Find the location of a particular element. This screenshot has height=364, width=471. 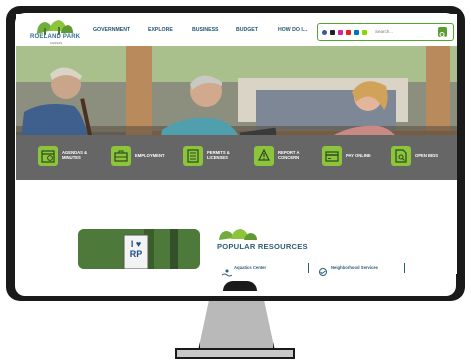

rp-sign-text: I ♥ RP is located at coordinates (136, 249).